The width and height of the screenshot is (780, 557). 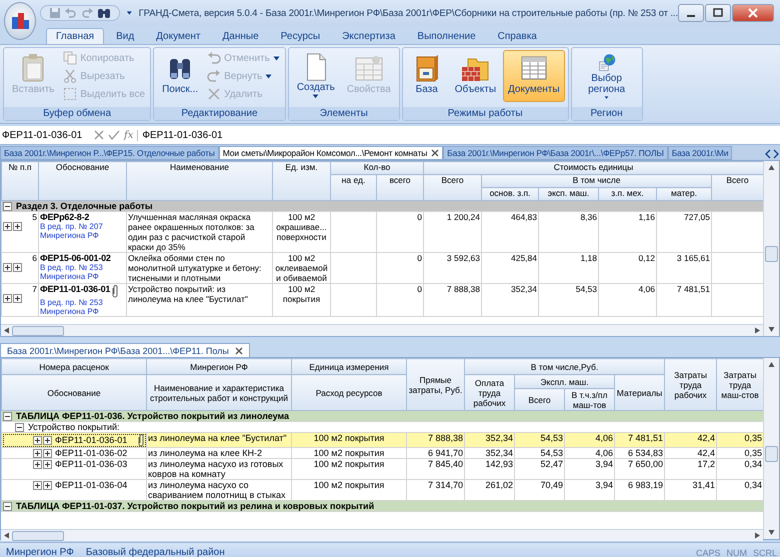 What do you see at coordinates (476, 76) in the screenshot?
I see `ribbon-button: Объекты` at bounding box center [476, 76].